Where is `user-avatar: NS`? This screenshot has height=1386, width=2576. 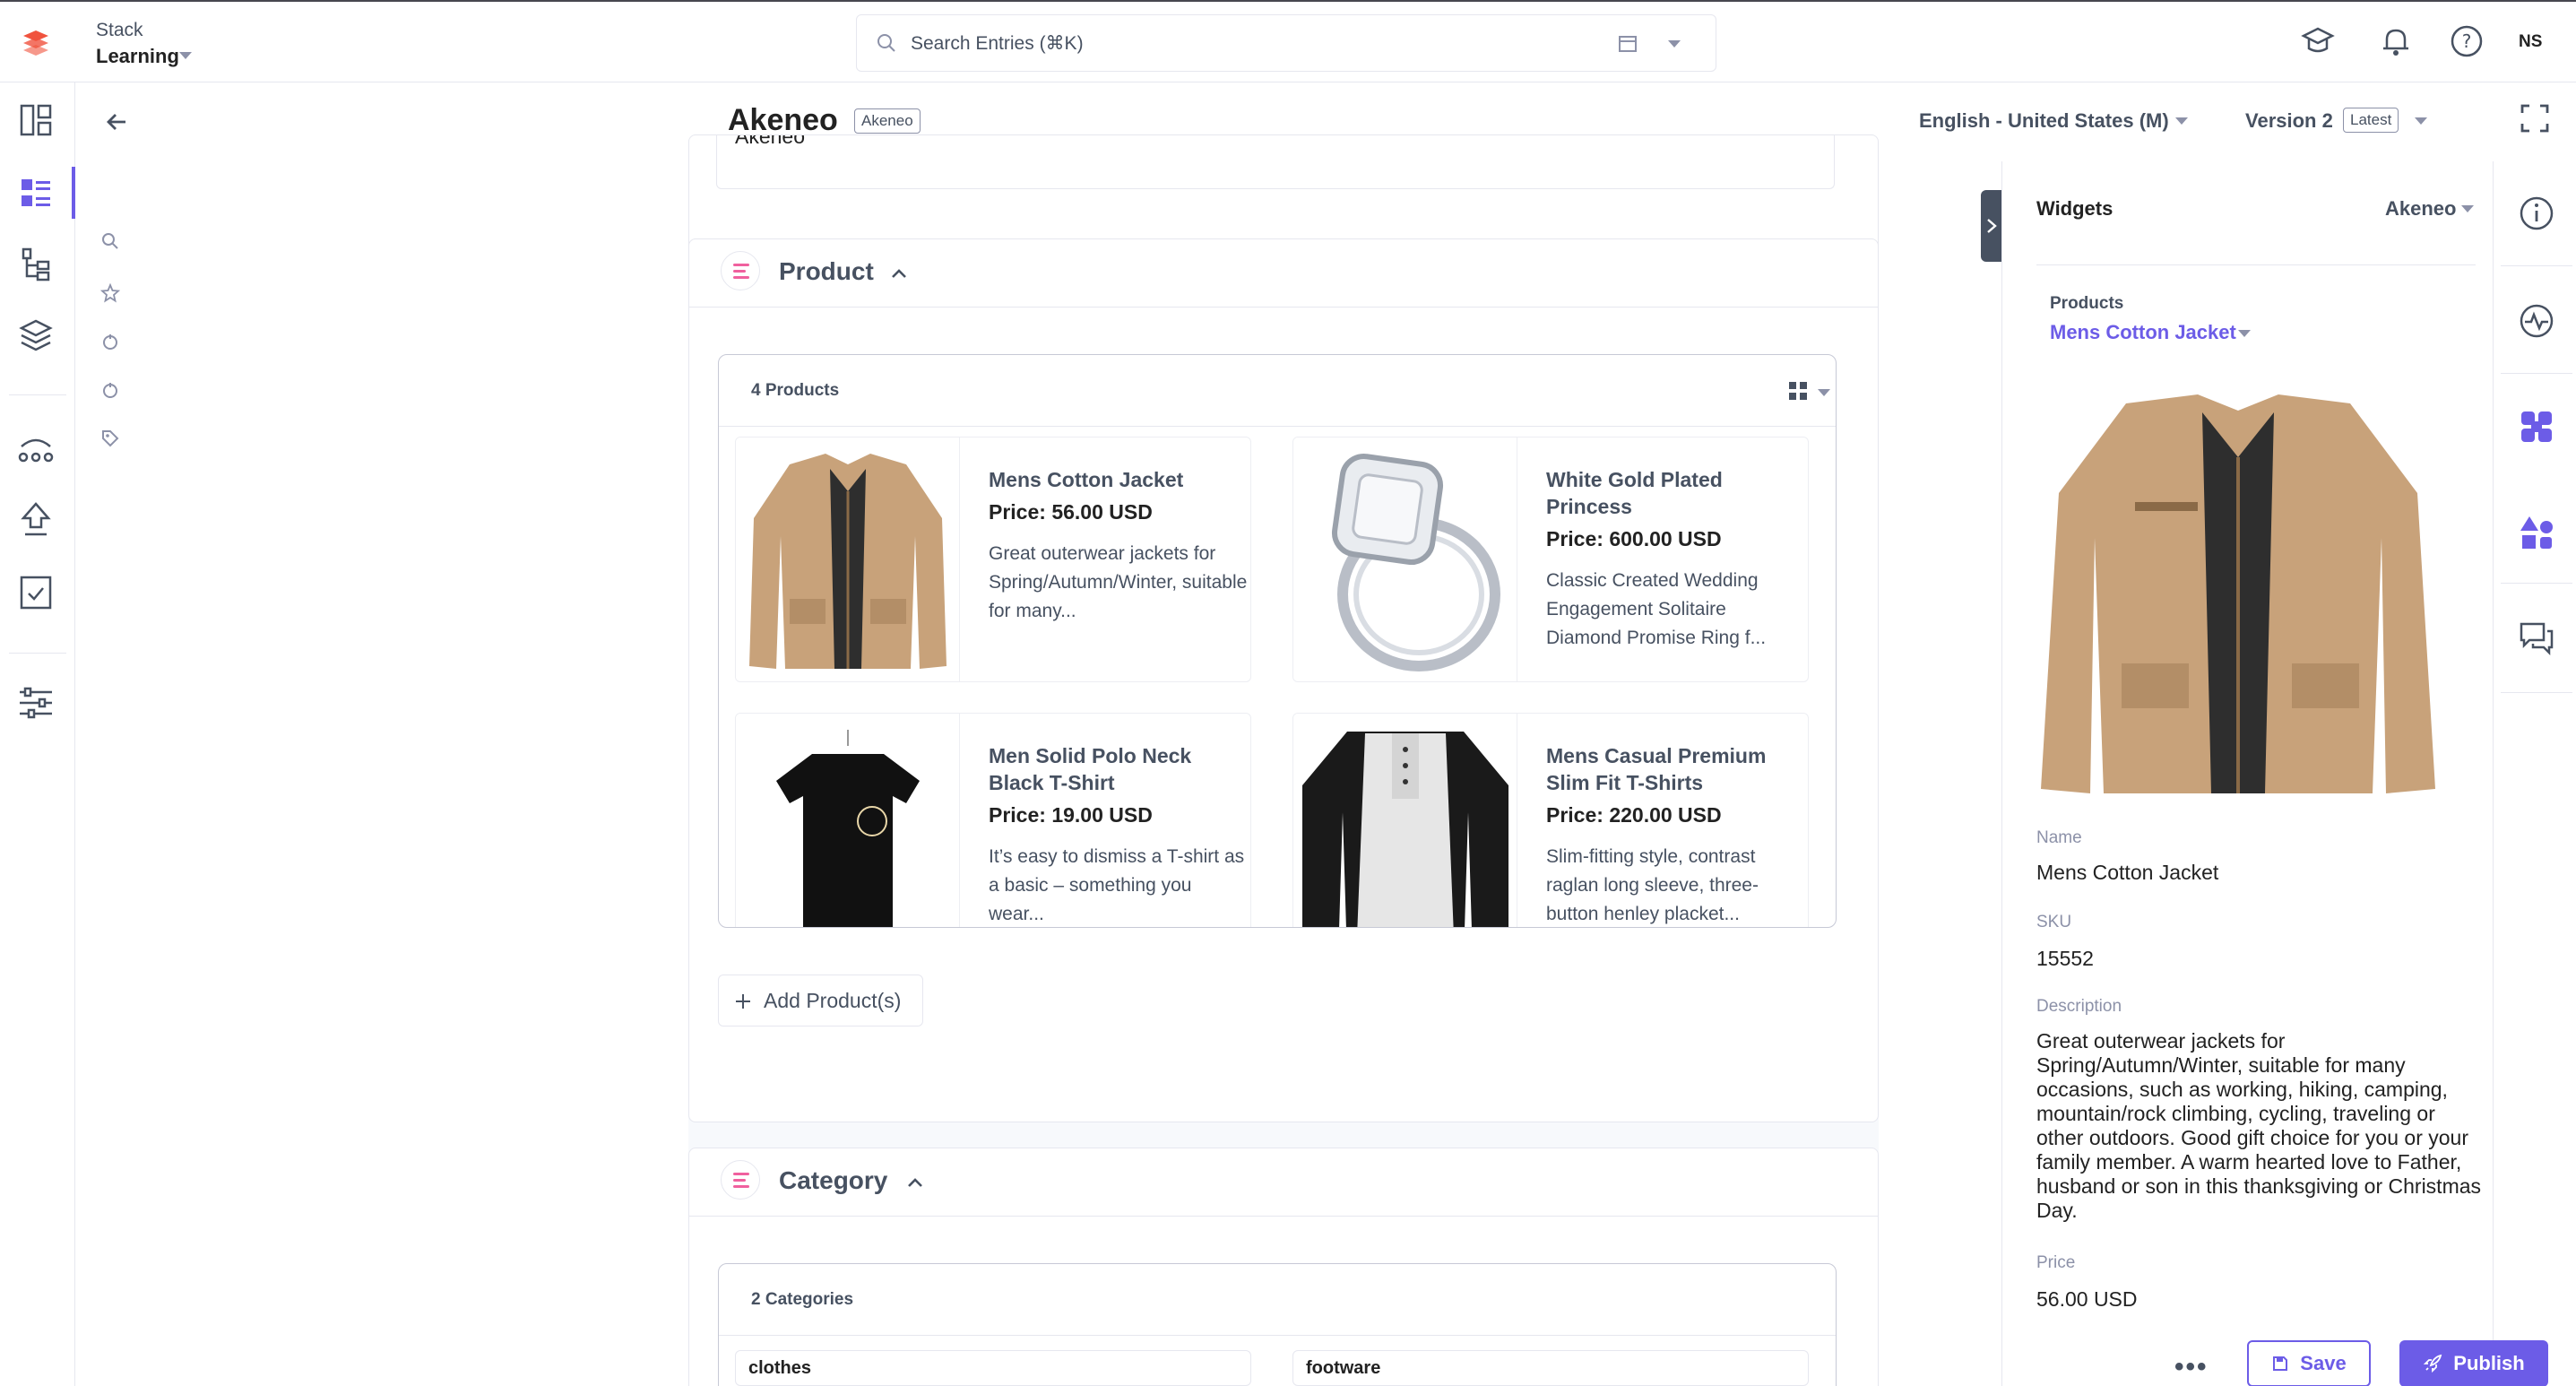 user-avatar: NS is located at coordinates (2530, 42).